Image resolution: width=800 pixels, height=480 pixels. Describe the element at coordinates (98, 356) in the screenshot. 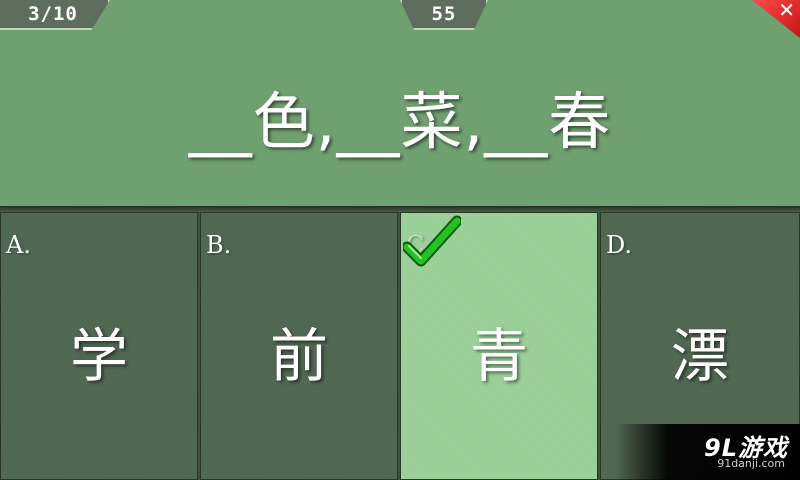

I see `option-character: 学` at that location.